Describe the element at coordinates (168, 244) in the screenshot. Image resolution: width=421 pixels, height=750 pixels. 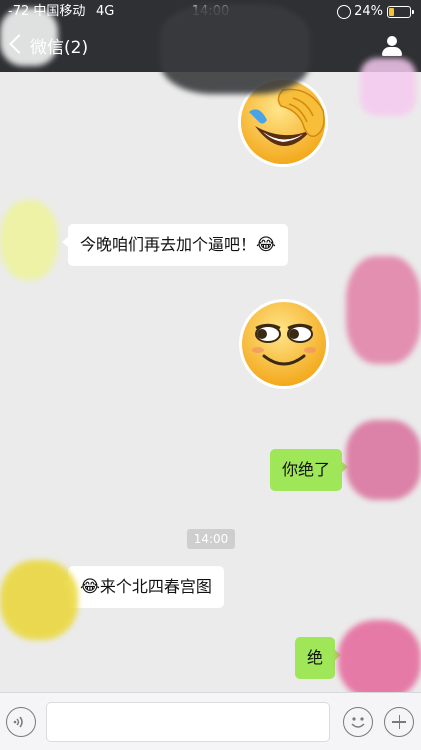
I see `message-text: 今晚咱们再去加个逼吧！` at that location.